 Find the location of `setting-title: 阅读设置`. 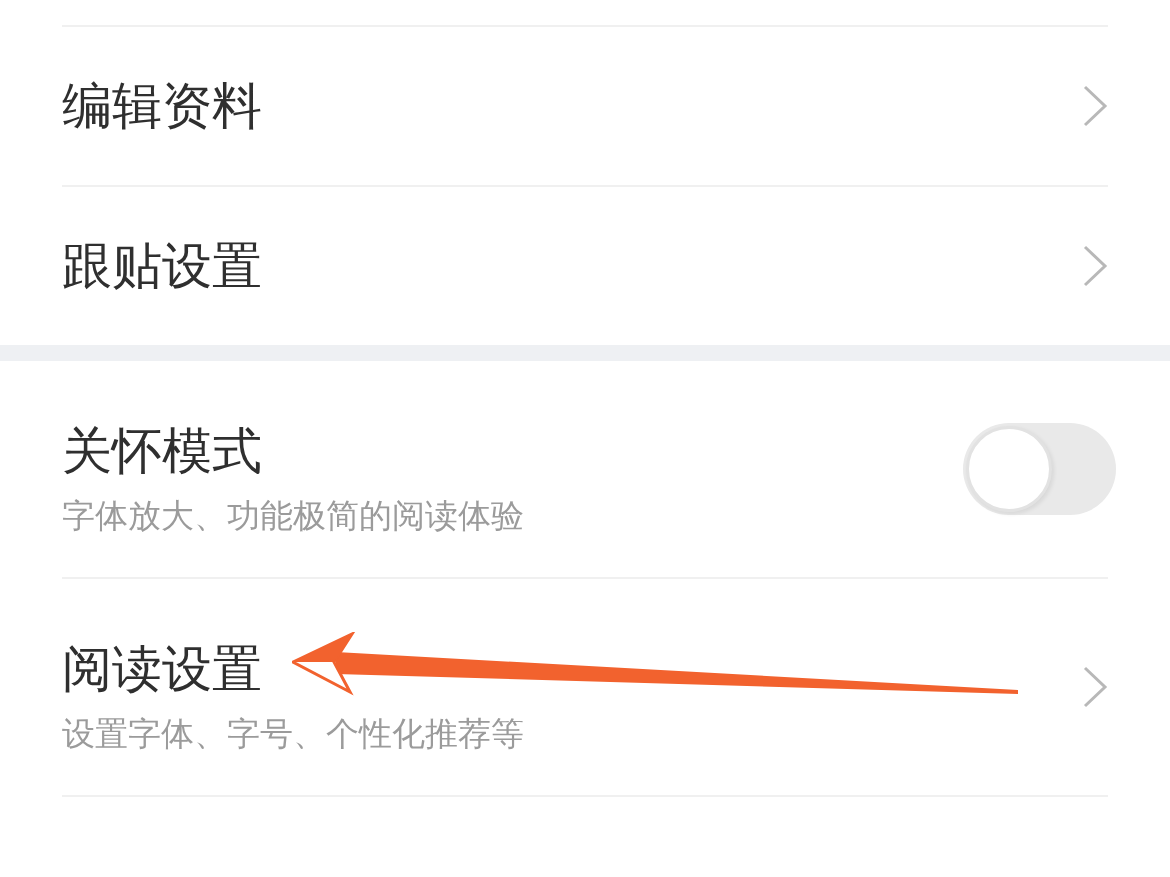

setting-title: 阅读设置 is located at coordinates (162, 669).